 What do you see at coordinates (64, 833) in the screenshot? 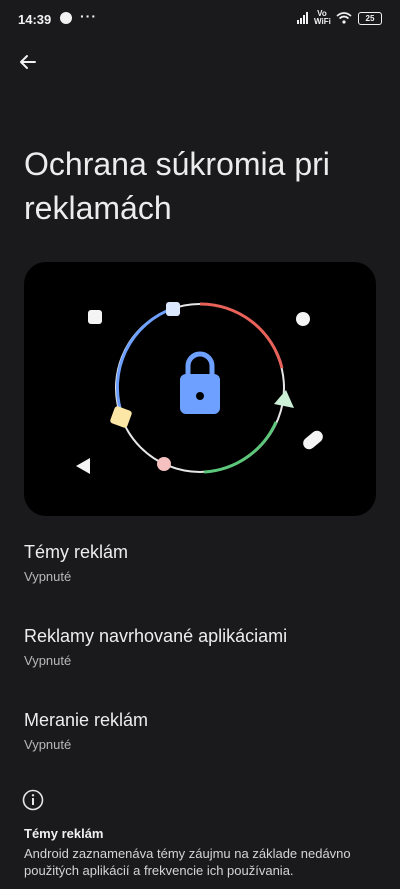
I see `info-title: Témy reklám` at bounding box center [64, 833].